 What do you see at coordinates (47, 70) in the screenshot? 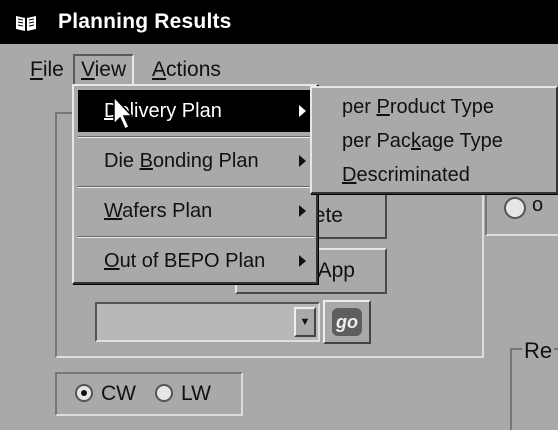
I see `menu-file: File` at bounding box center [47, 70].